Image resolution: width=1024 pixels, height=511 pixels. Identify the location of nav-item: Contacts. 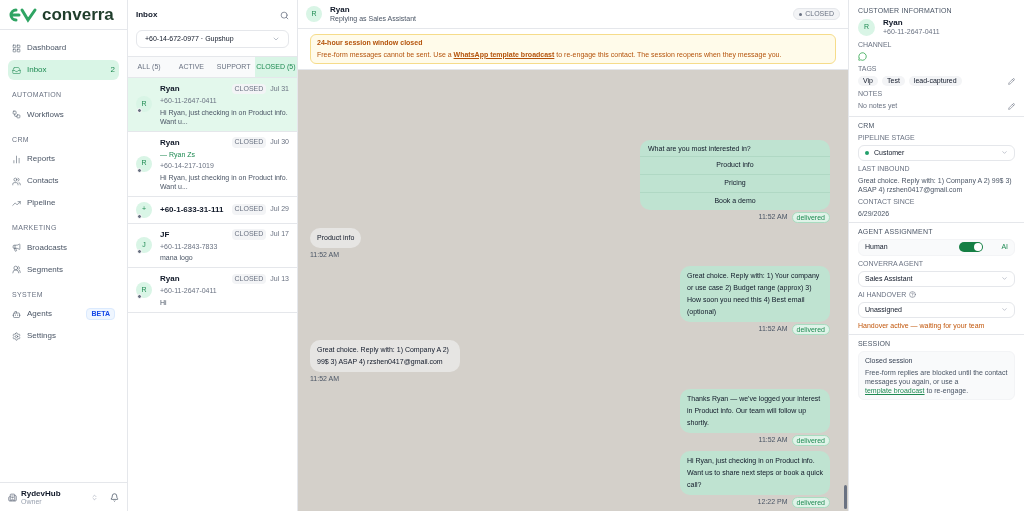
(63, 181).